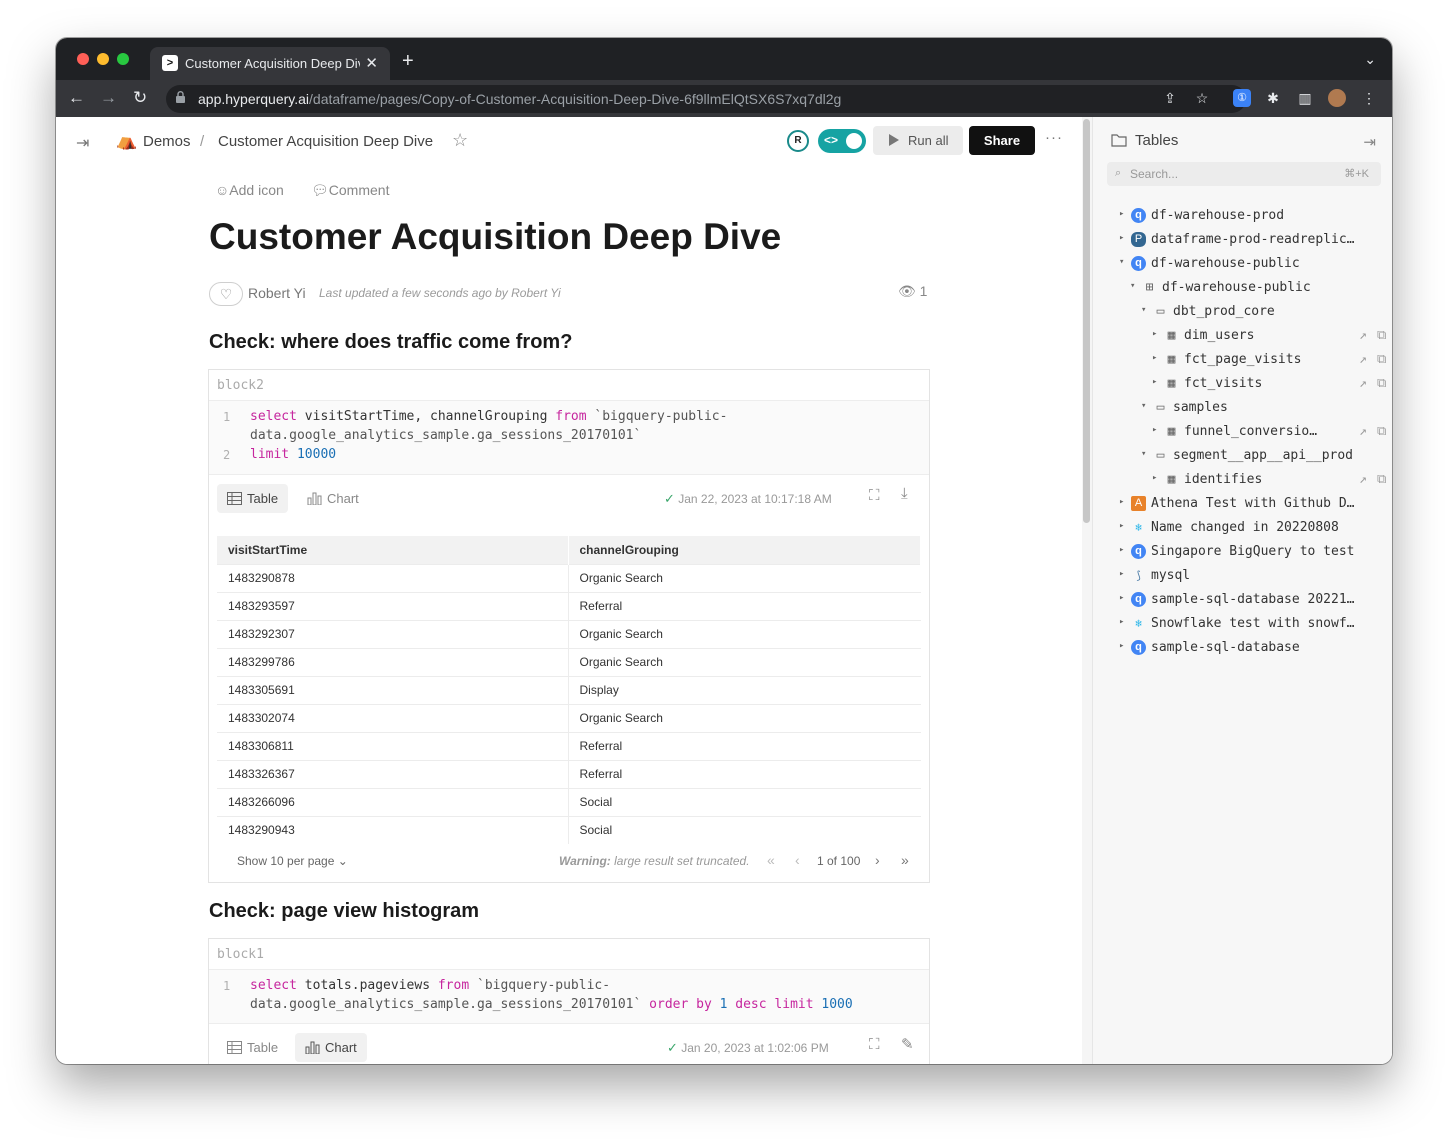  I want to click on minimize-window-button, so click(103, 59).